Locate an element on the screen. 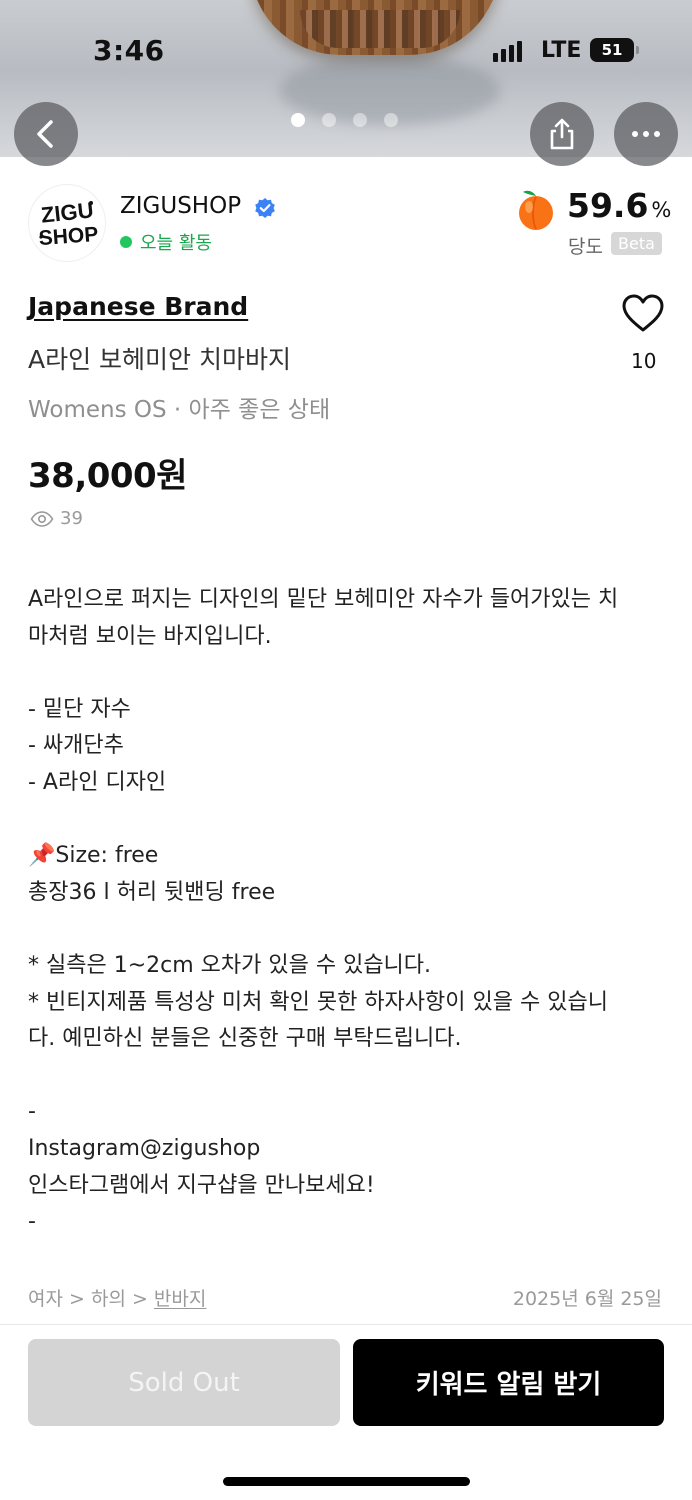 Image resolution: width=692 pixels, height=1500 pixels. svg-text: SHOP is located at coordinates (68, 236).